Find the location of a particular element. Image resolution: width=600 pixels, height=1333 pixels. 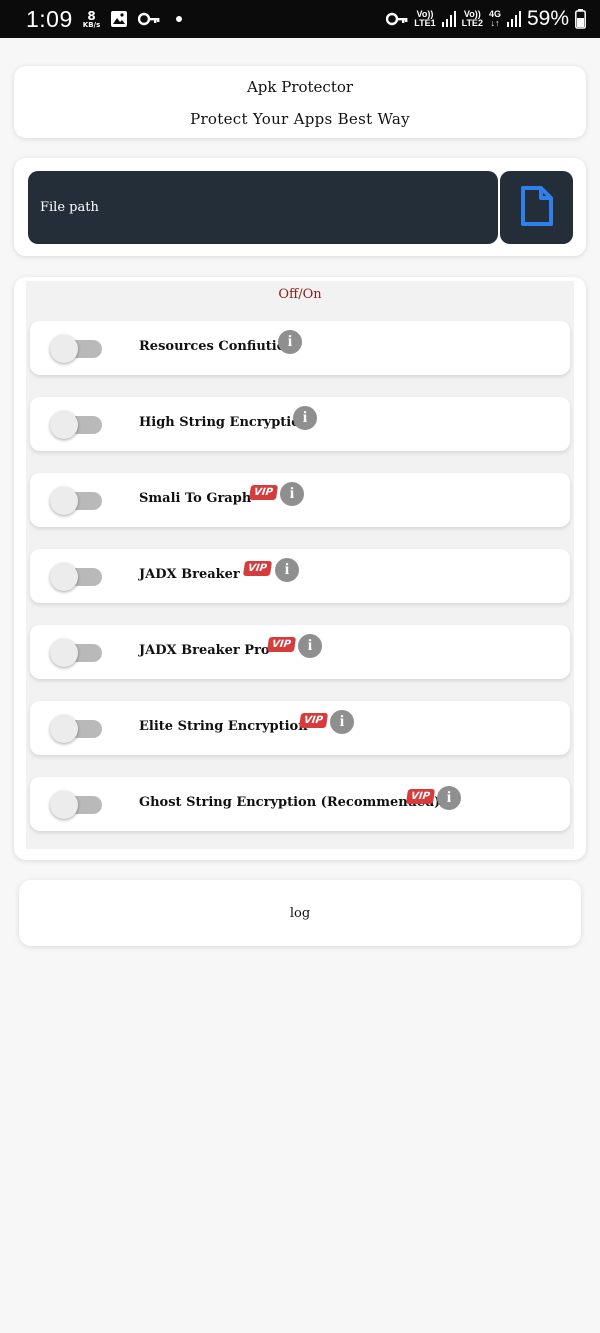

app-subtitle: Protect Your Apps Best Way is located at coordinates (300, 119).